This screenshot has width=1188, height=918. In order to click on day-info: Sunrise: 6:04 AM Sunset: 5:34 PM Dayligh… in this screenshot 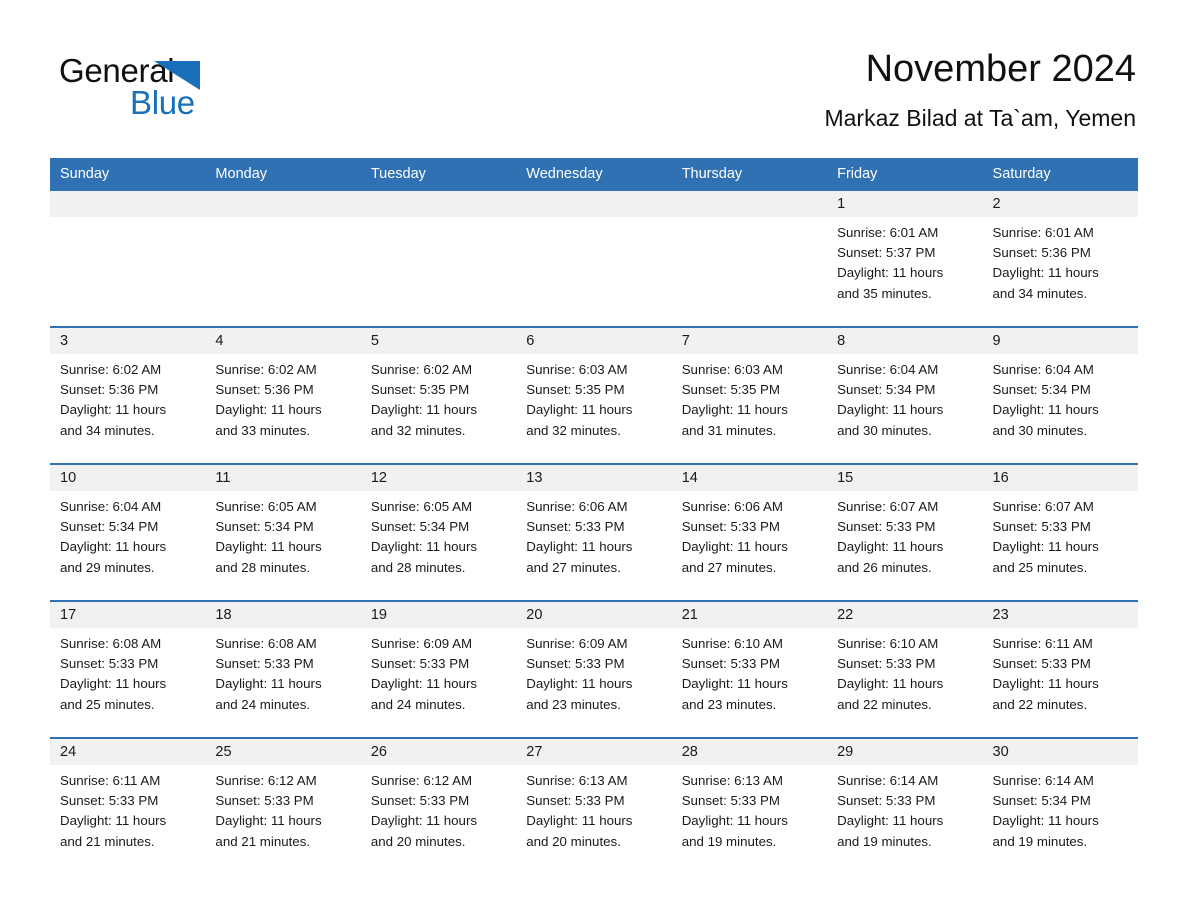, I will do `click(904, 397)`.